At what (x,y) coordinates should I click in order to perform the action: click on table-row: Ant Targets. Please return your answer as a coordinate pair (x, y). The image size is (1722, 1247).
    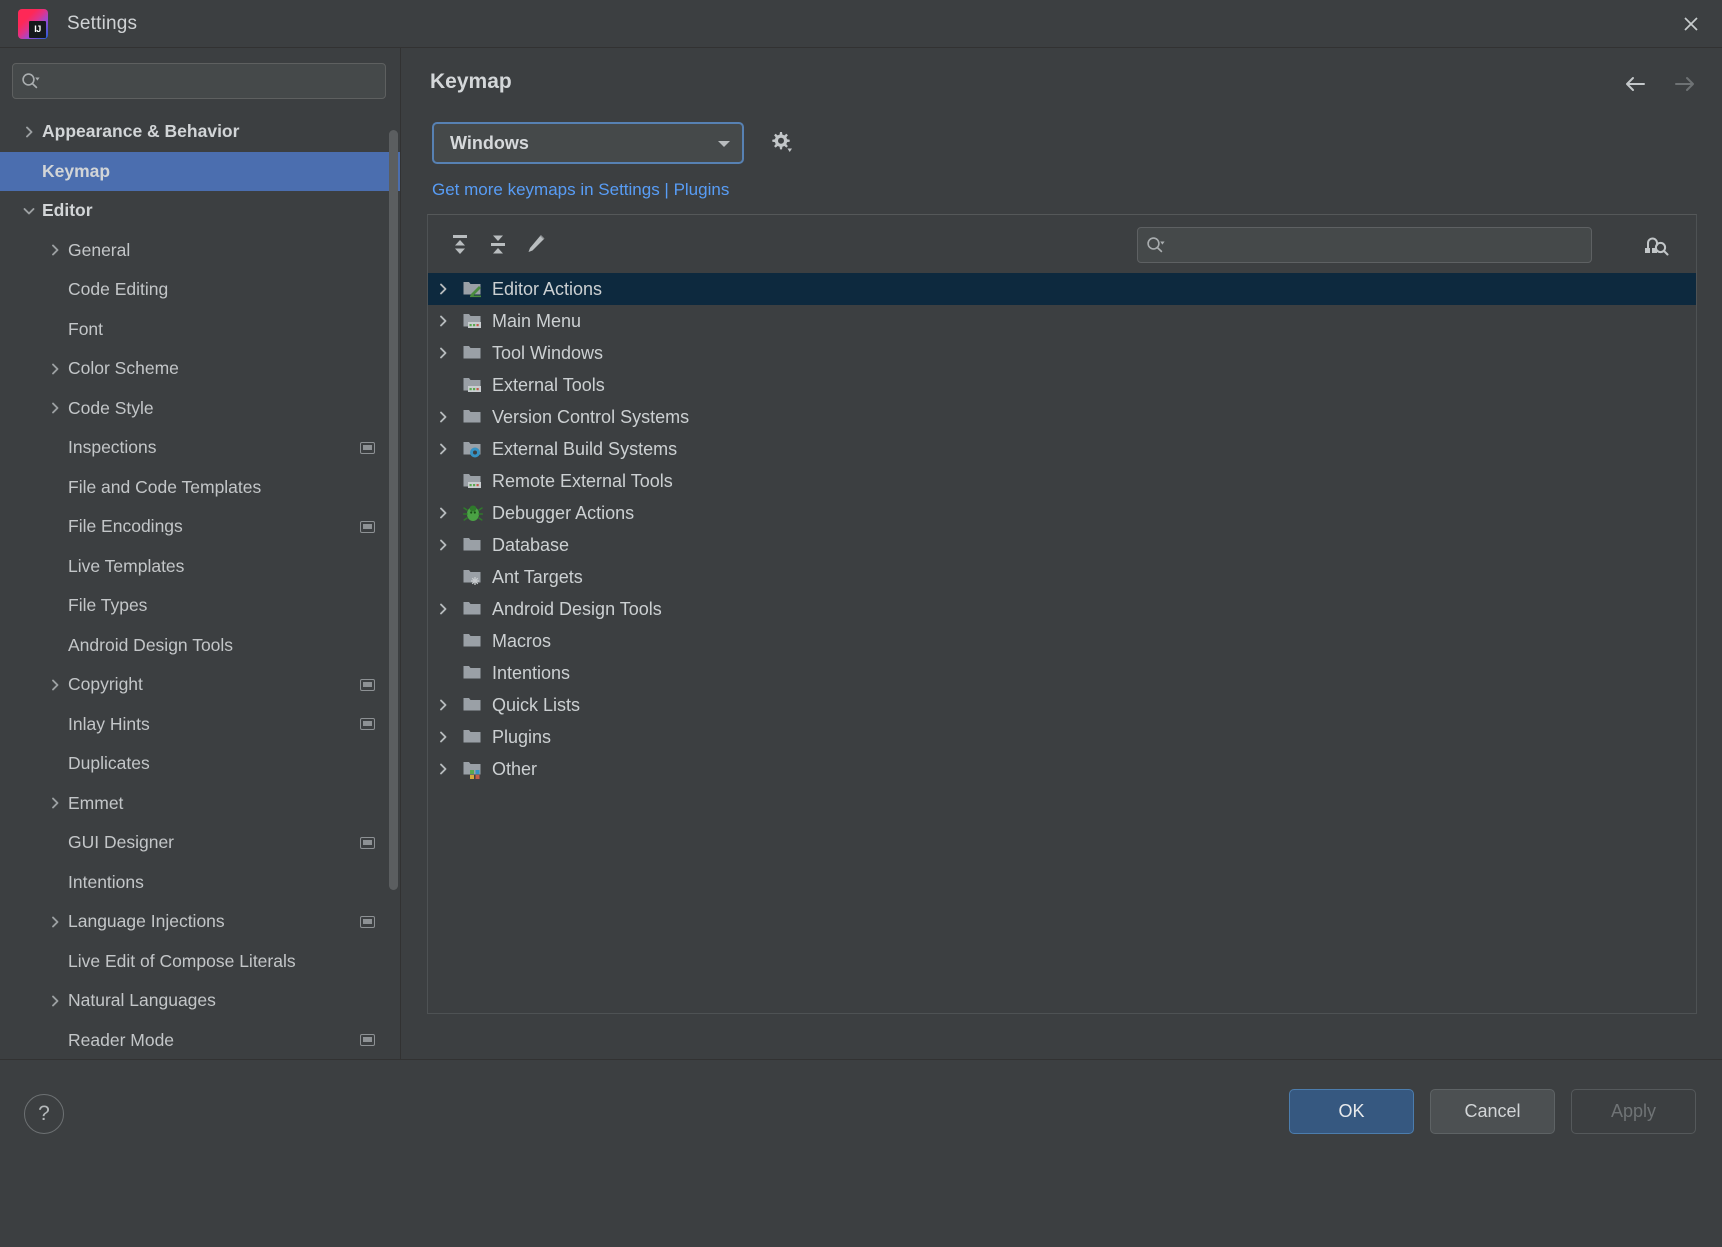
    Looking at the image, I should click on (1062, 577).